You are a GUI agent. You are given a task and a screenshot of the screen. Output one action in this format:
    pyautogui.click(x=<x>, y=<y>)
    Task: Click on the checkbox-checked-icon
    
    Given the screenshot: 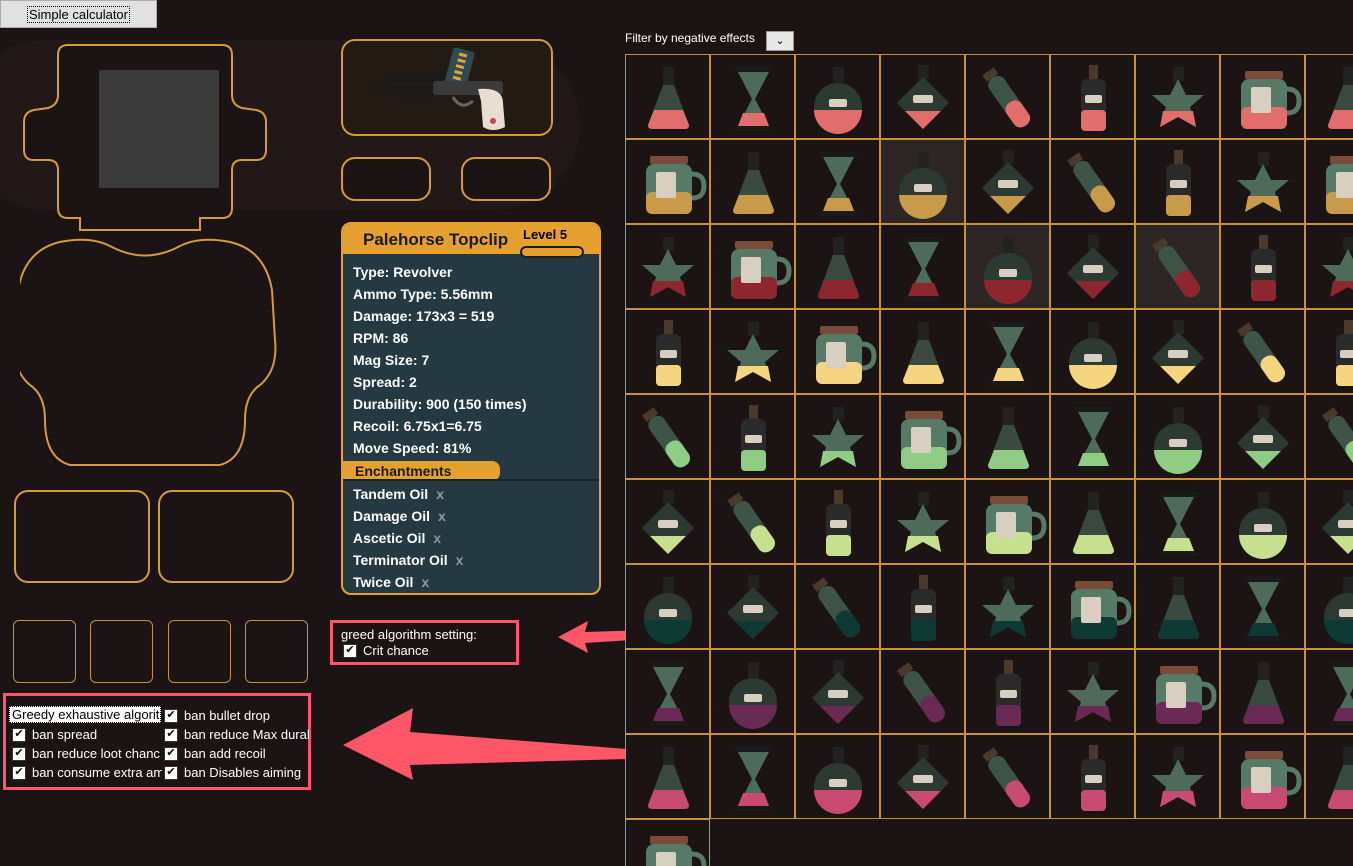 What is the action you would take?
    pyautogui.click(x=350, y=650)
    